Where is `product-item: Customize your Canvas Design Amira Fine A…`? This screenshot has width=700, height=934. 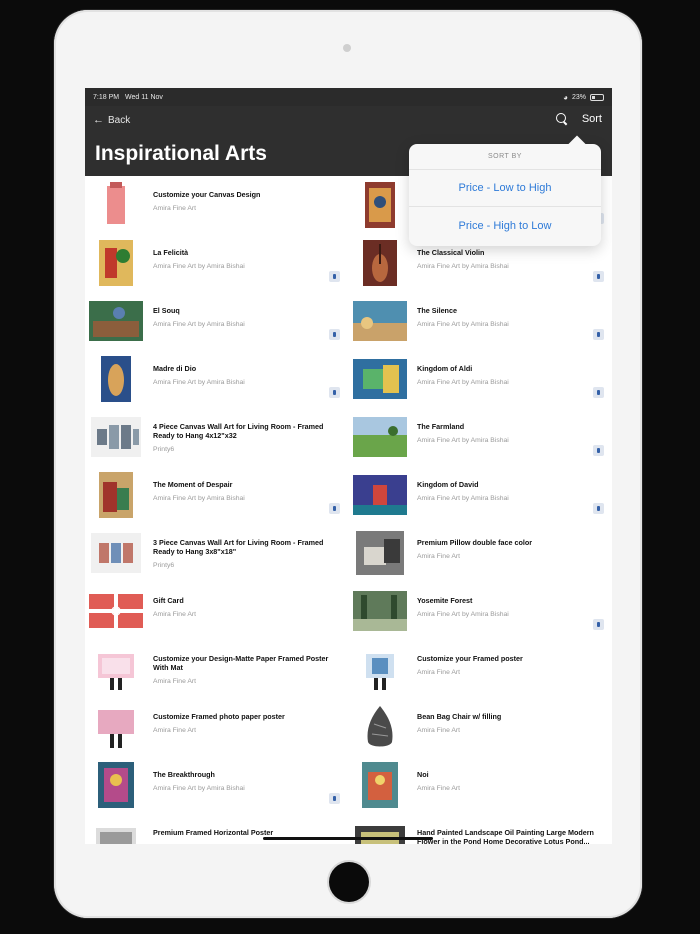 product-item: Customize your Canvas Design Amira Fine A… is located at coordinates (216, 205).